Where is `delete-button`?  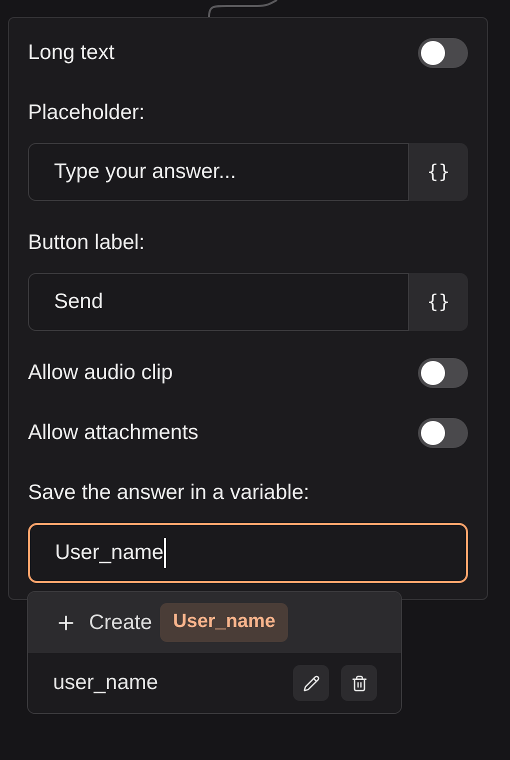
delete-button is located at coordinates (359, 683).